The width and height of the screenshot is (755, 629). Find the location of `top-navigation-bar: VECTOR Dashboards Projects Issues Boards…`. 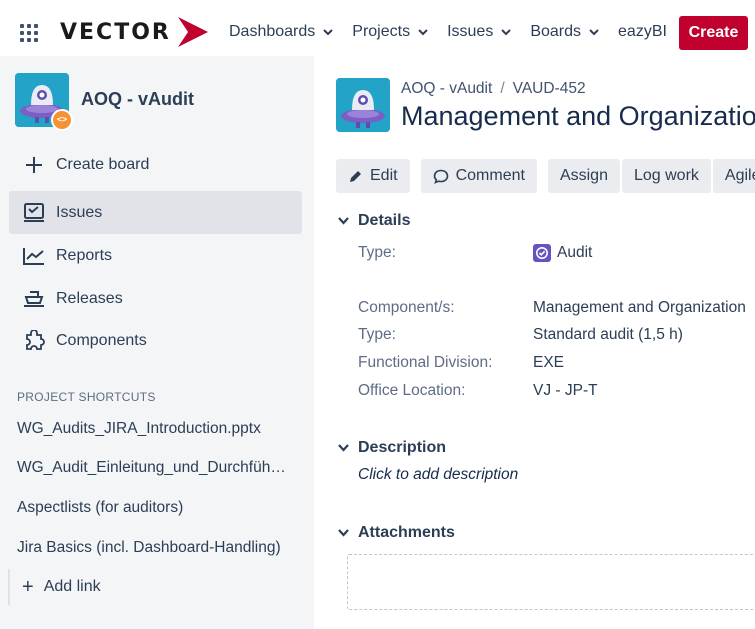

top-navigation-bar: VECTOR Dashboards Projects Issues Boards… is located at coordinates (377, 32).